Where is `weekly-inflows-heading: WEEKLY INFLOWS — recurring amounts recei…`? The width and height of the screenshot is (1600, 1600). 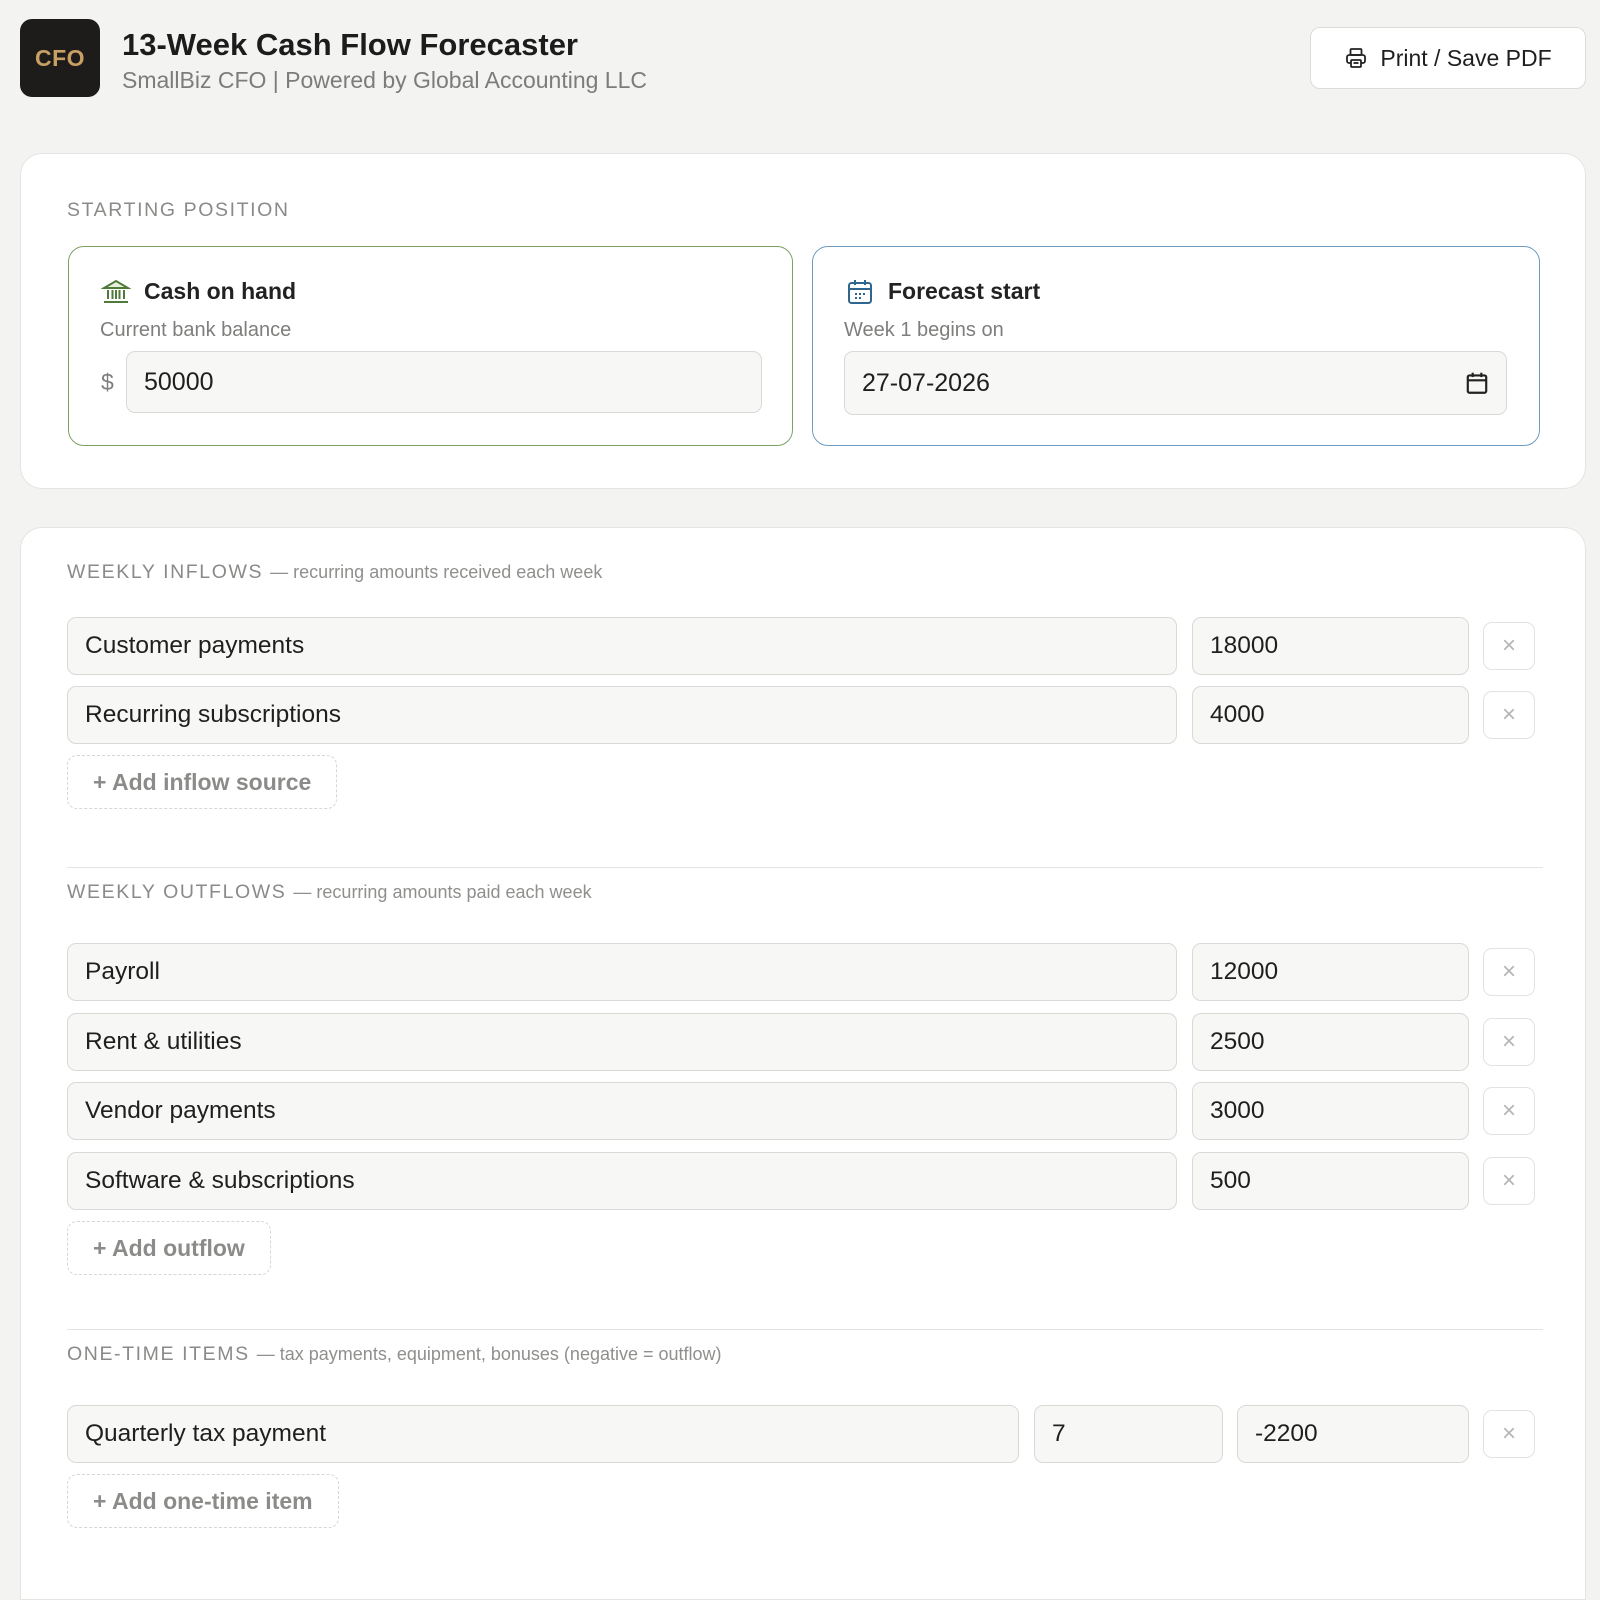
weekly-inflows-heading: WEEKLY INFLOWS — recurring amounts recei… is located at coordinates (334, 572).